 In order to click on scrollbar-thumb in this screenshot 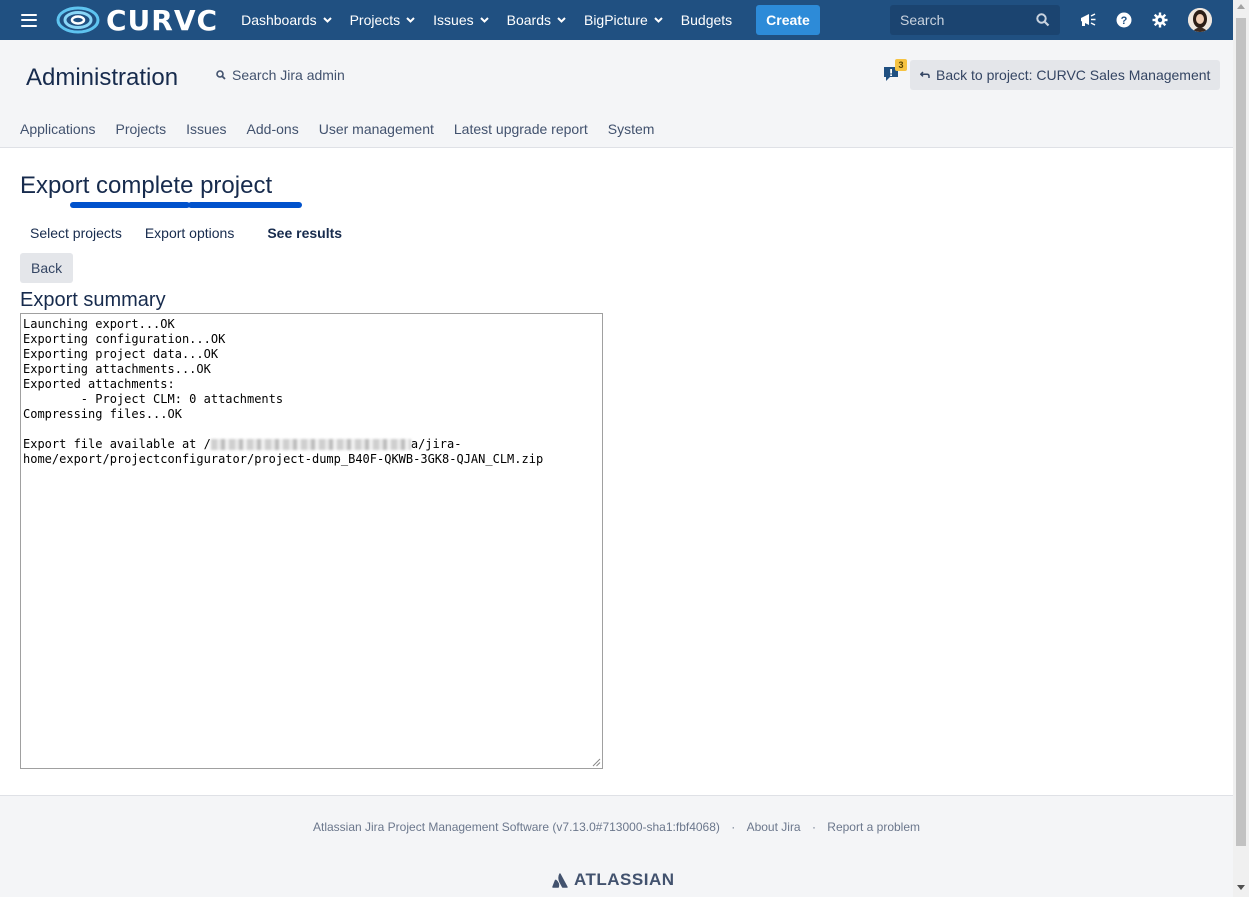, I will do `click(1241, 432)`.